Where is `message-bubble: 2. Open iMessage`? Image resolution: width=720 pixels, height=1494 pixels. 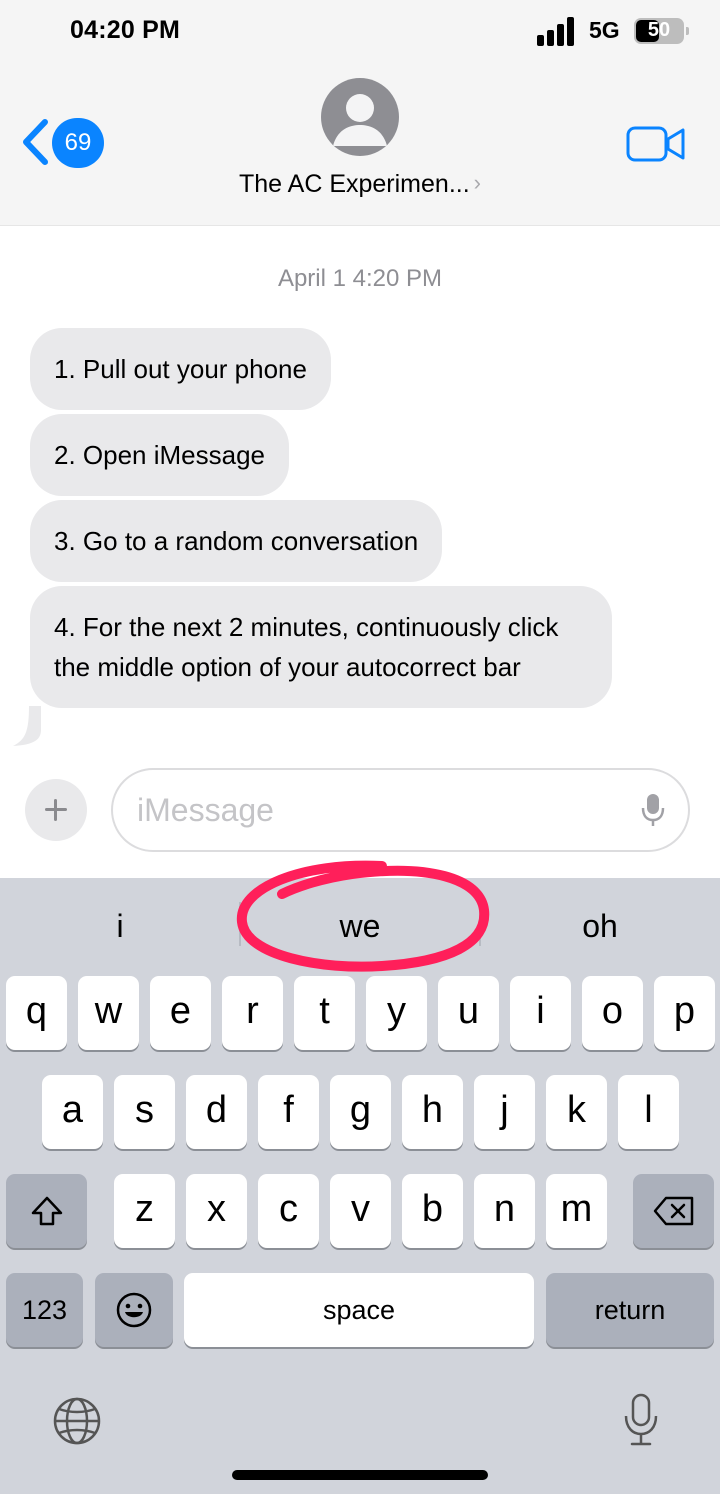 message-bubble: 2. Open iMessage is located at coordinates (160, 455).